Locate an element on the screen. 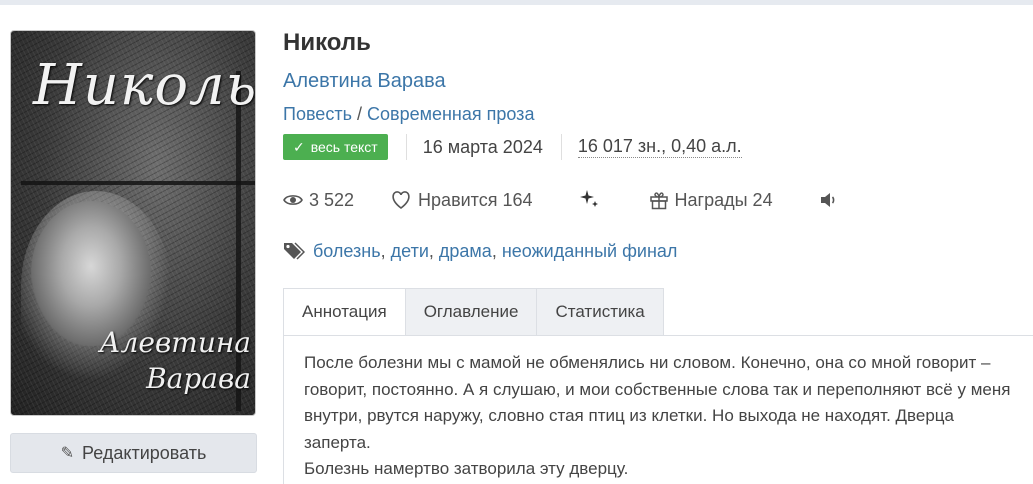 This screenshot has width=1033, height=484. tag-link: болезнь is located at coordinates (347, 251).